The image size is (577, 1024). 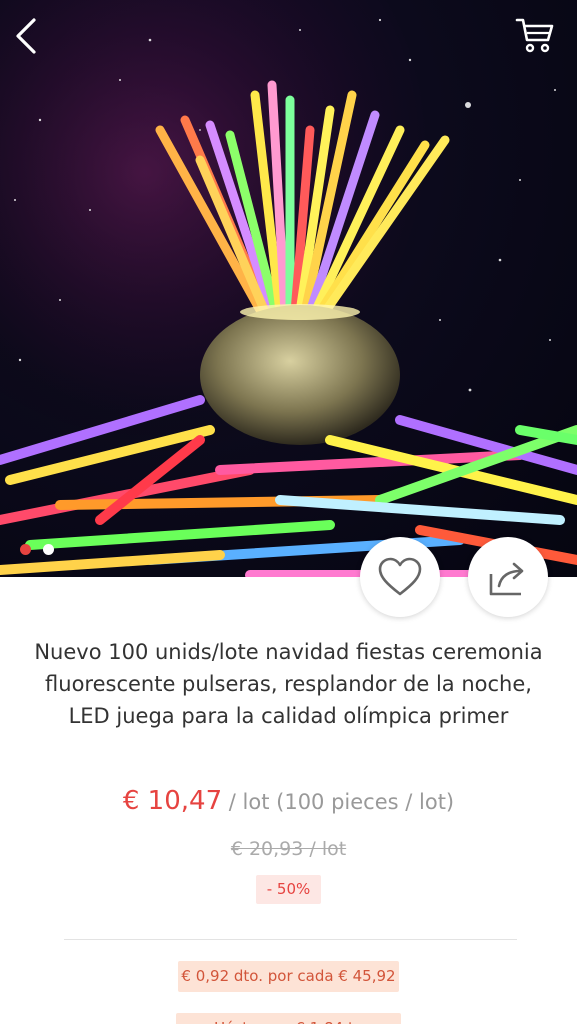 I want to click on pagination-dot, so click(x=48, y=549).